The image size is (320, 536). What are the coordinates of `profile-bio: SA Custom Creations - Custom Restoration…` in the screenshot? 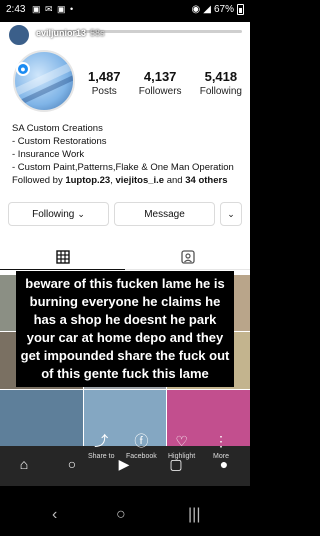 It's located at (128, 154).